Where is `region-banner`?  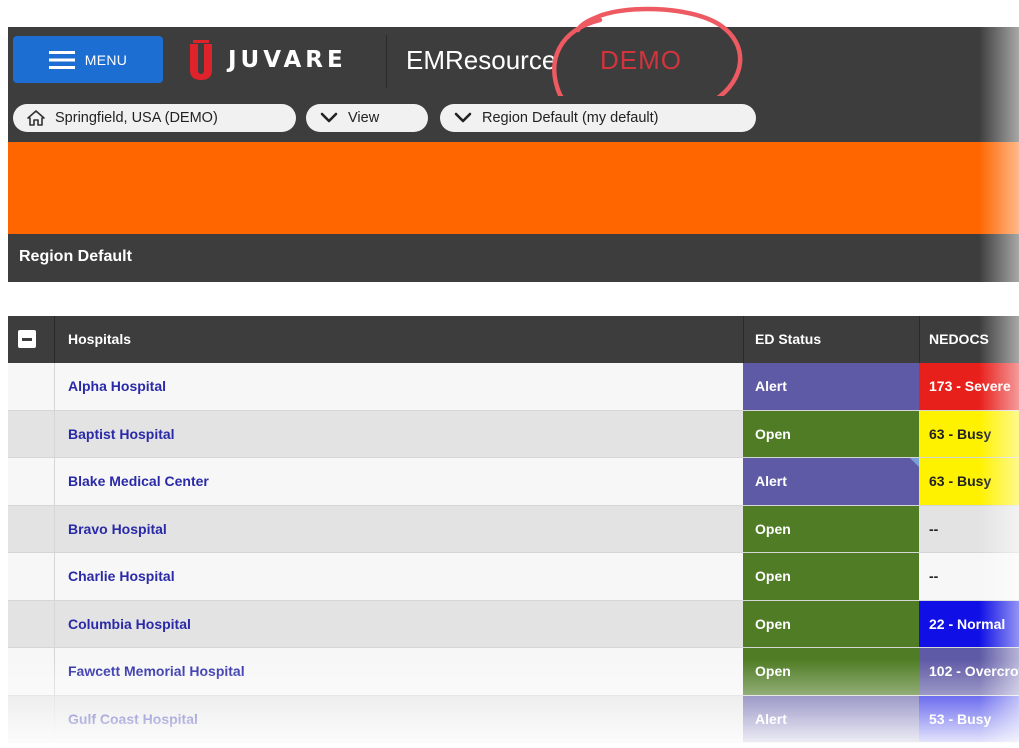
region-banner is located at coordinates (513, 188).